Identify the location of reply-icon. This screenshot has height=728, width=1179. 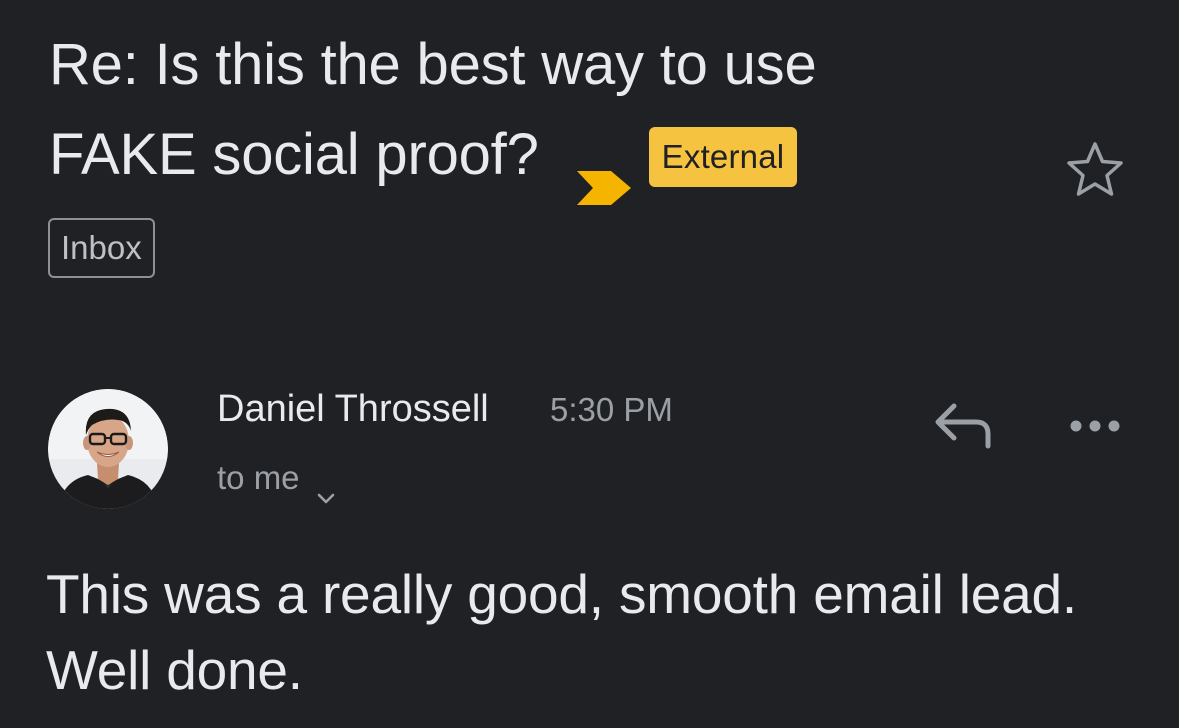
(963, 424).